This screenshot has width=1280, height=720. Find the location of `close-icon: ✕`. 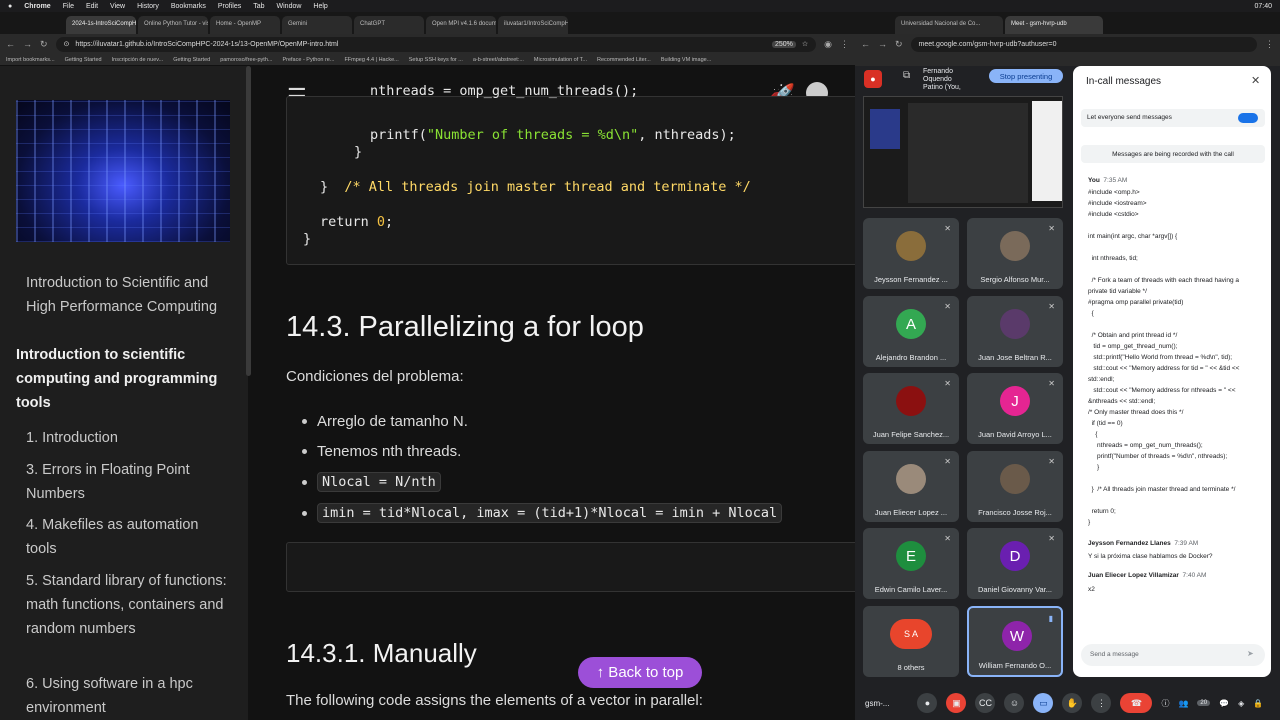

close-icon: ✕ is located at coordinates (1255, 80).